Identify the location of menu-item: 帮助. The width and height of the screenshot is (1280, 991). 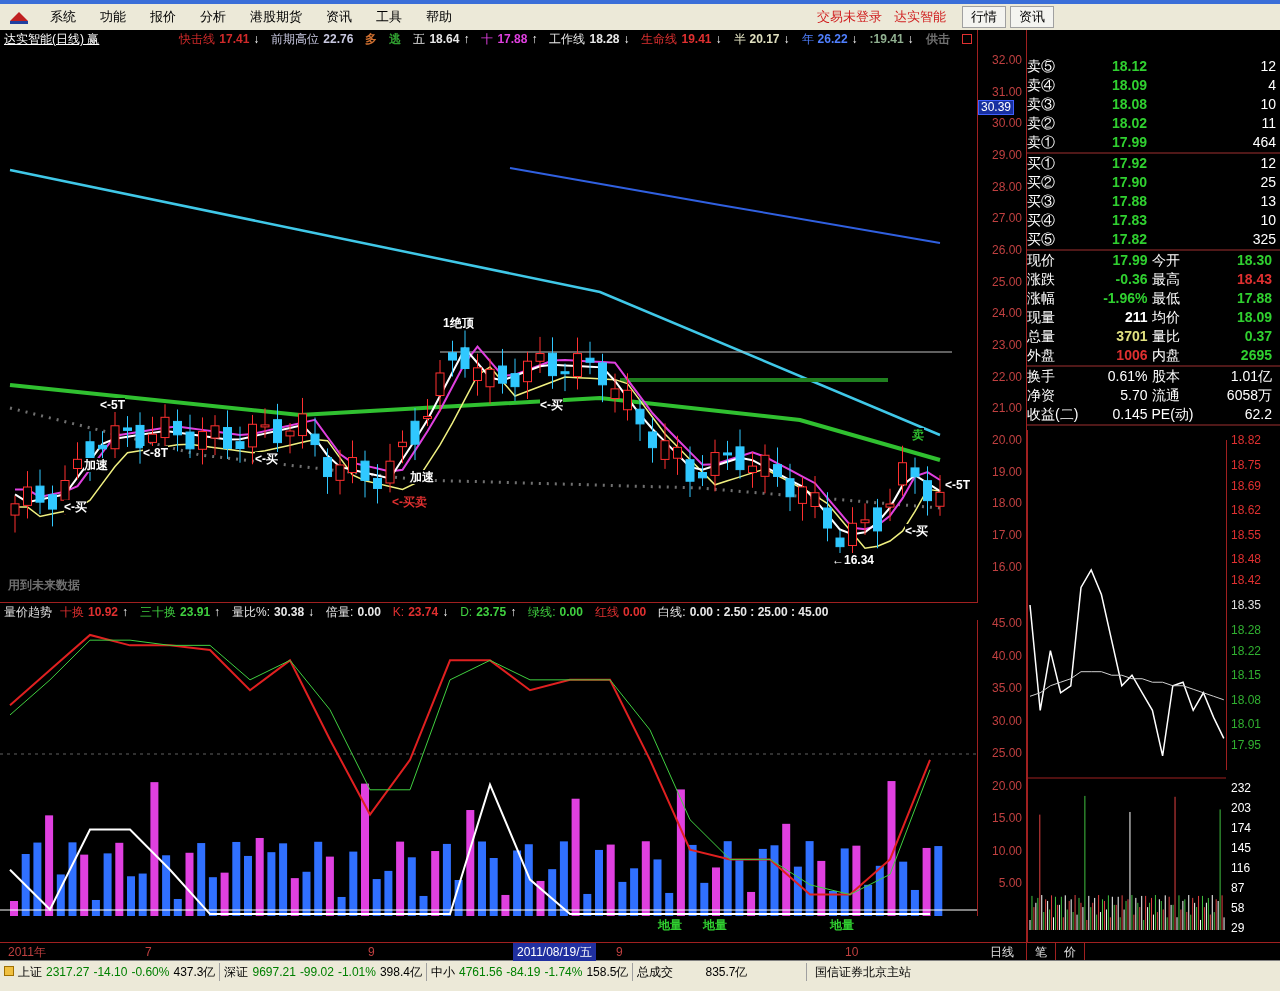
(439, 17).